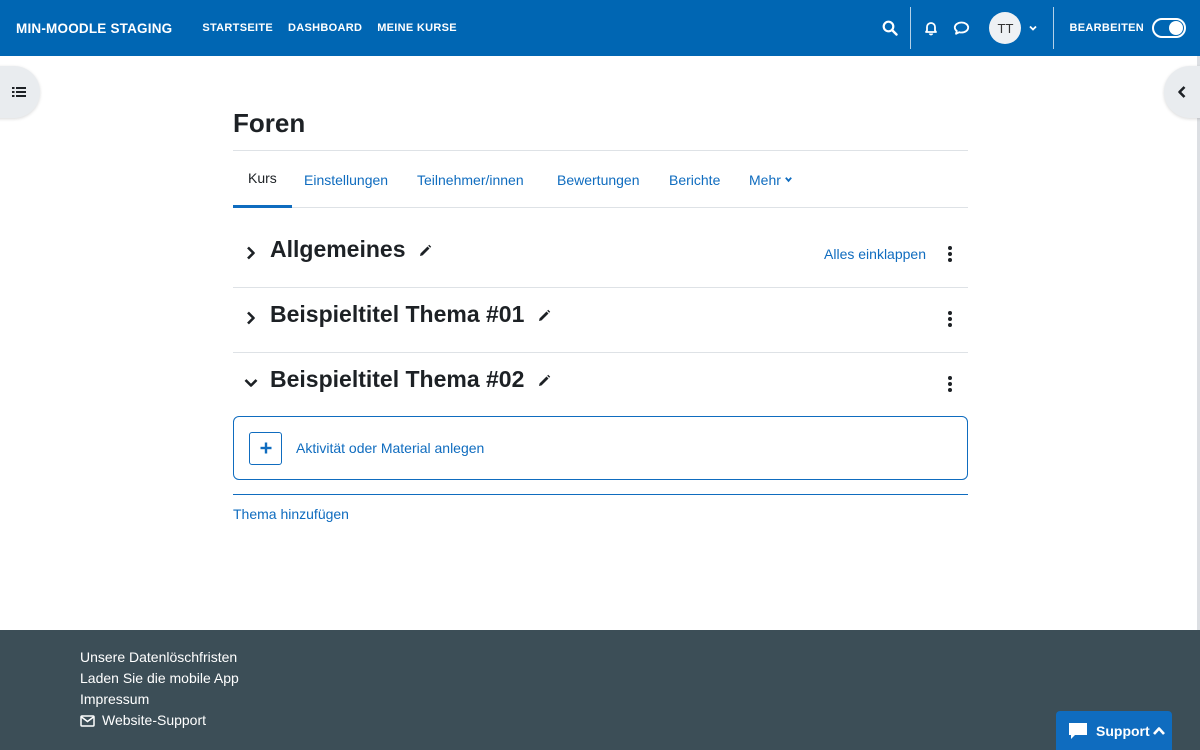  I want to click on footer-link-impressum: Impressum, so click(159, 699).